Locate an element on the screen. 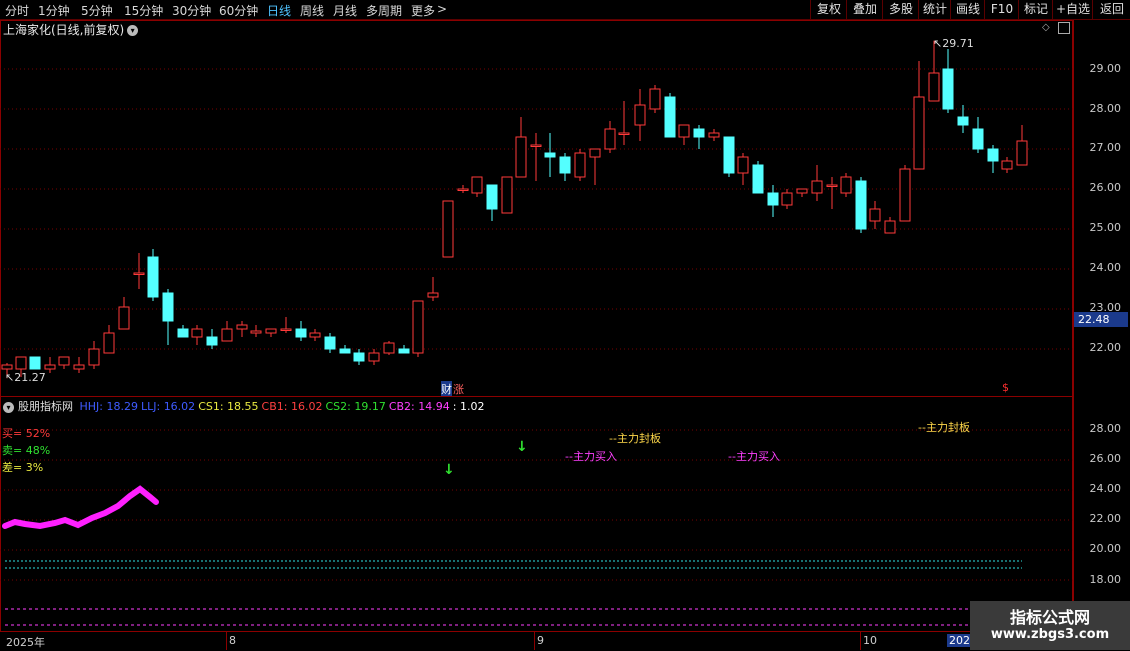 This screenshot has width=1130, height=651. event-badge-finance: 财 is located at coordinates (446, 389).